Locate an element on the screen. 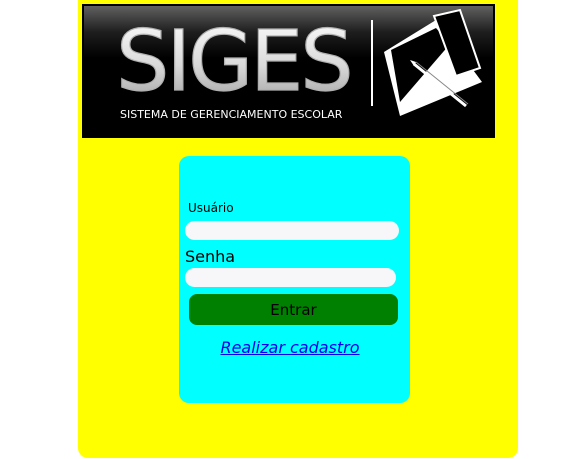  username-label: Usuário is located at coordinates (211, 208).